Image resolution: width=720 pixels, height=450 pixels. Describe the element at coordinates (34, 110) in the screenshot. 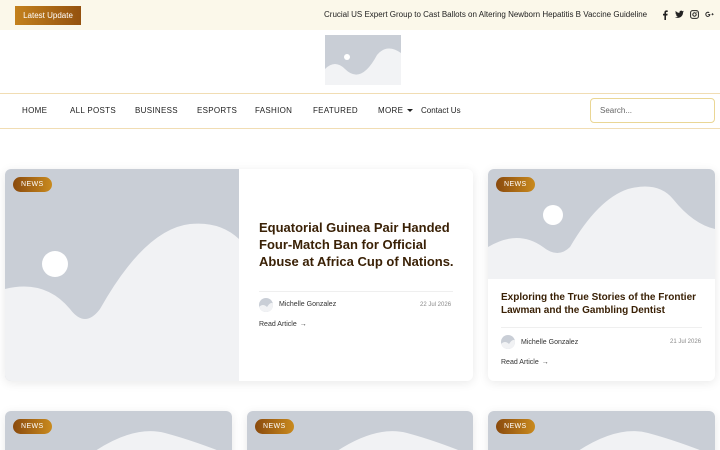

I see `nav-item-home: HOME` at that location.